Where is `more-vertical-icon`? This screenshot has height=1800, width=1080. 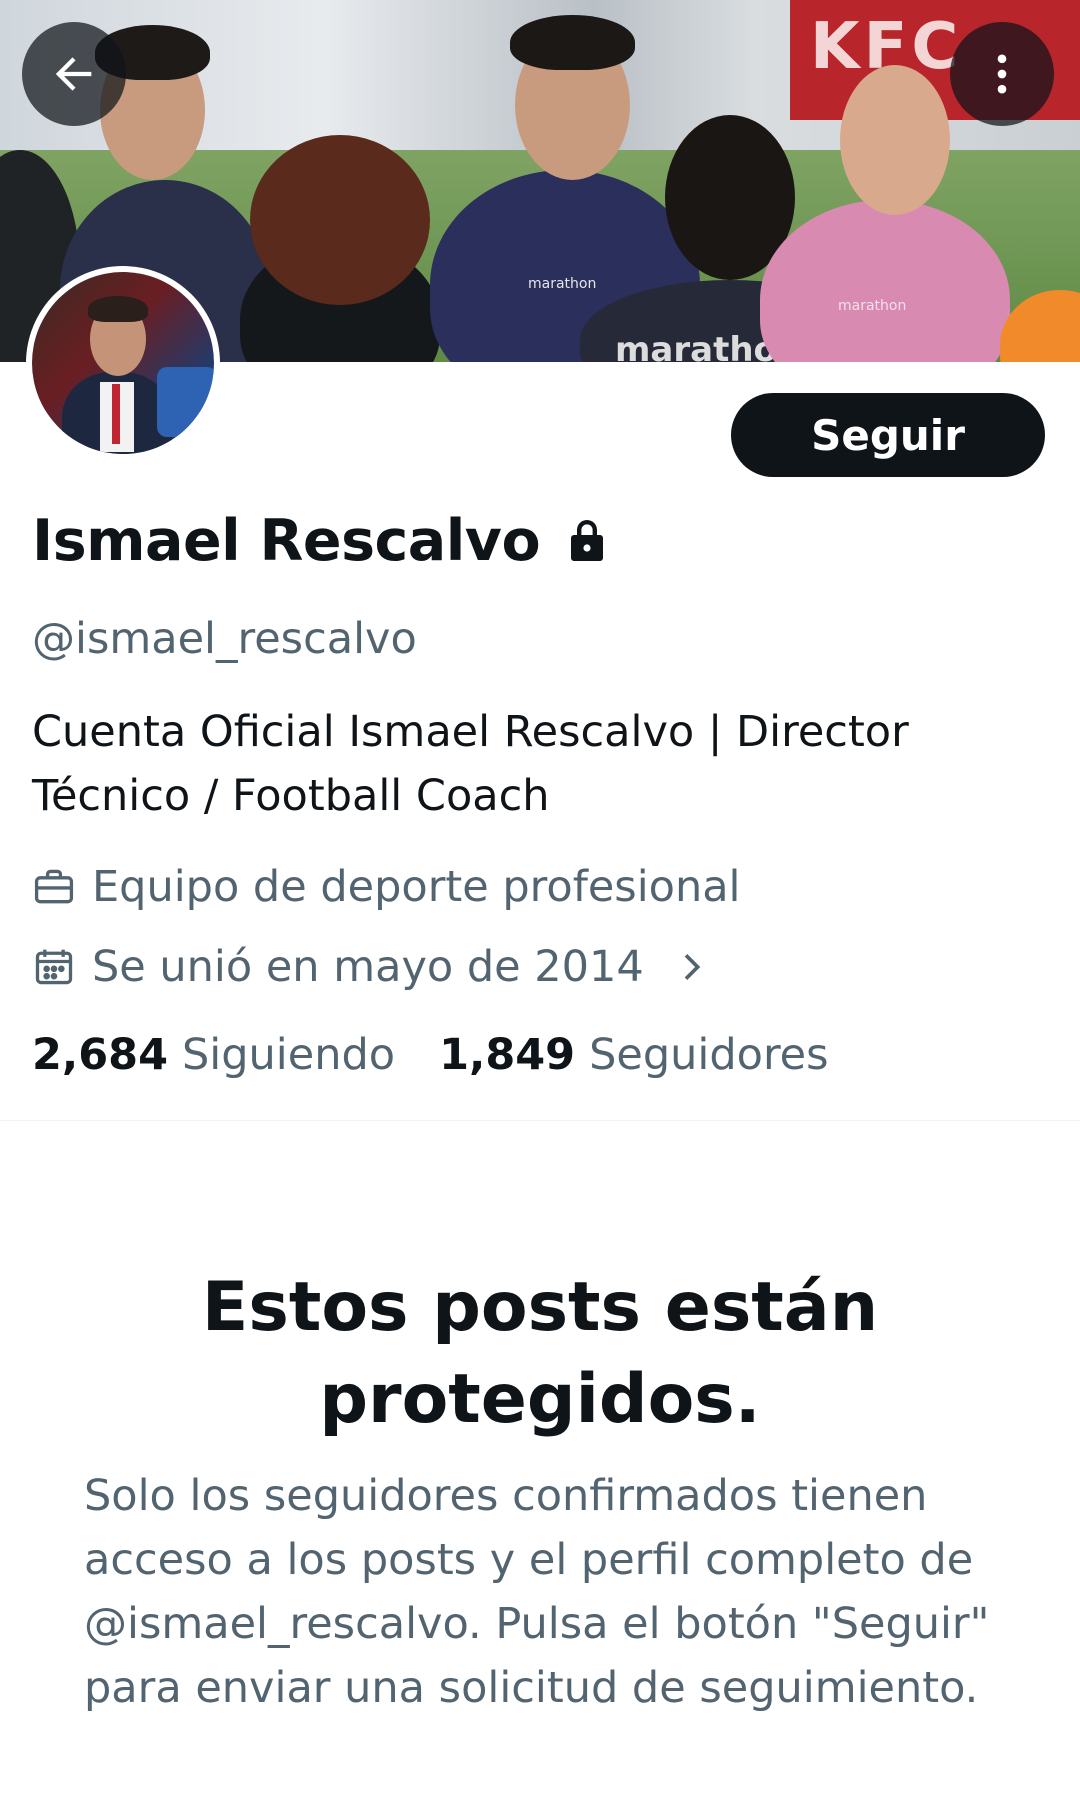
more-vertical-icon is located at coordinates (1002, 74).